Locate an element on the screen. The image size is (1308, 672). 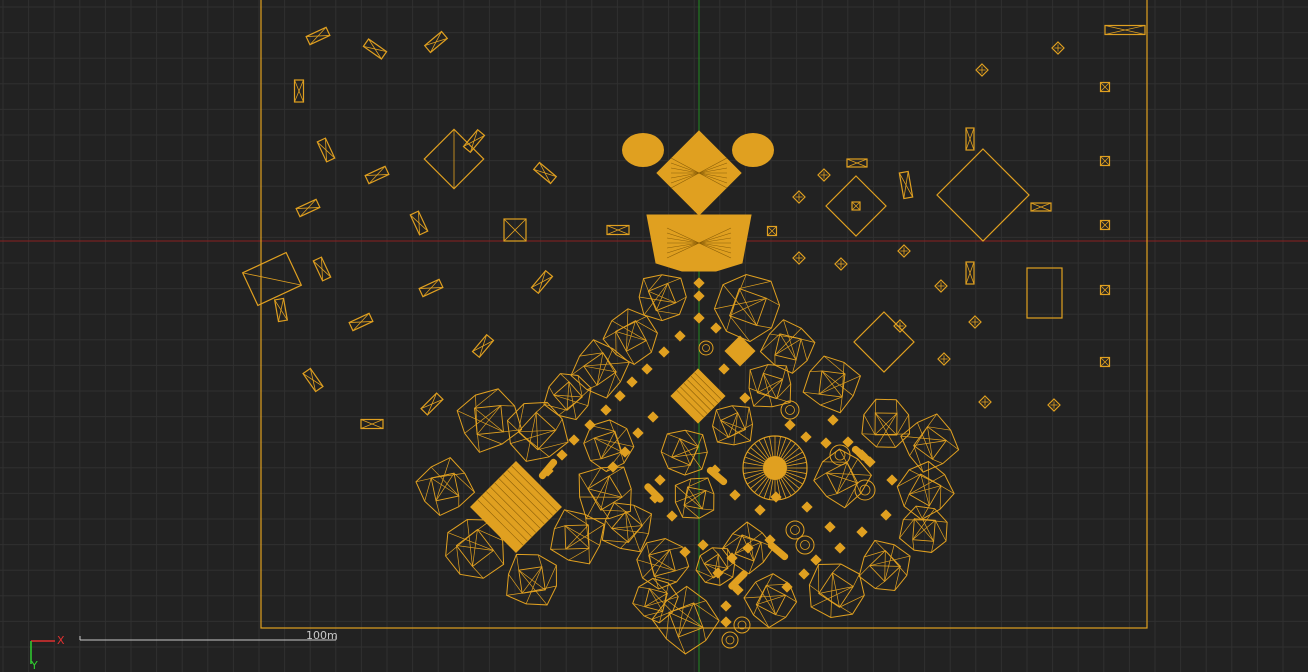
spawn-area is located at coordinates (1044, 293).